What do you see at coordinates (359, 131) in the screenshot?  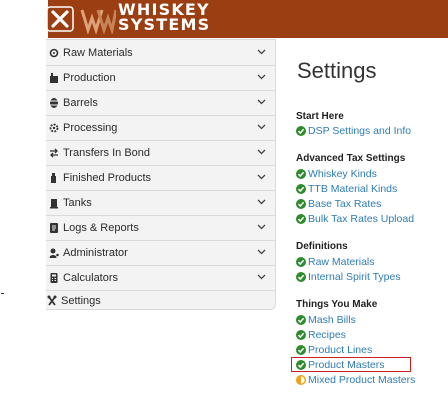 I see `link-label: DSP Settings and Info` at bounding box center [359, 131].